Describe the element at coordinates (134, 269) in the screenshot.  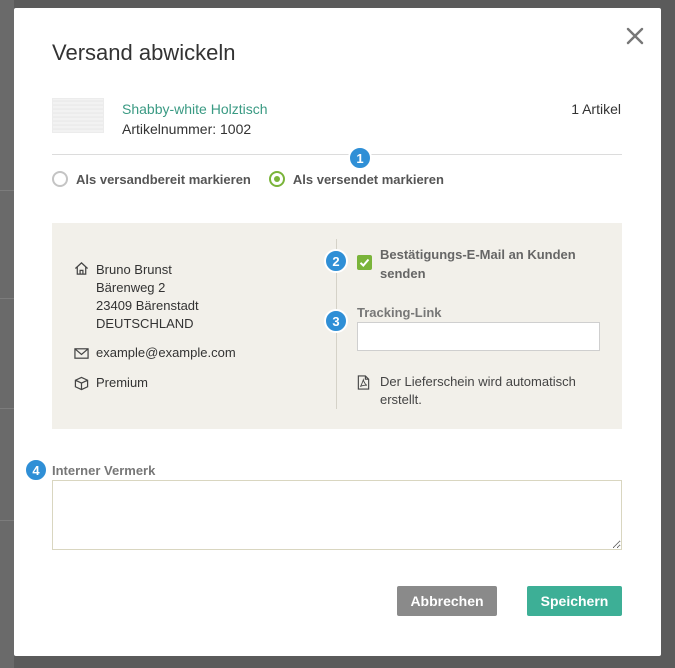
I see `customer-name: Bruno Brunst` at that location.